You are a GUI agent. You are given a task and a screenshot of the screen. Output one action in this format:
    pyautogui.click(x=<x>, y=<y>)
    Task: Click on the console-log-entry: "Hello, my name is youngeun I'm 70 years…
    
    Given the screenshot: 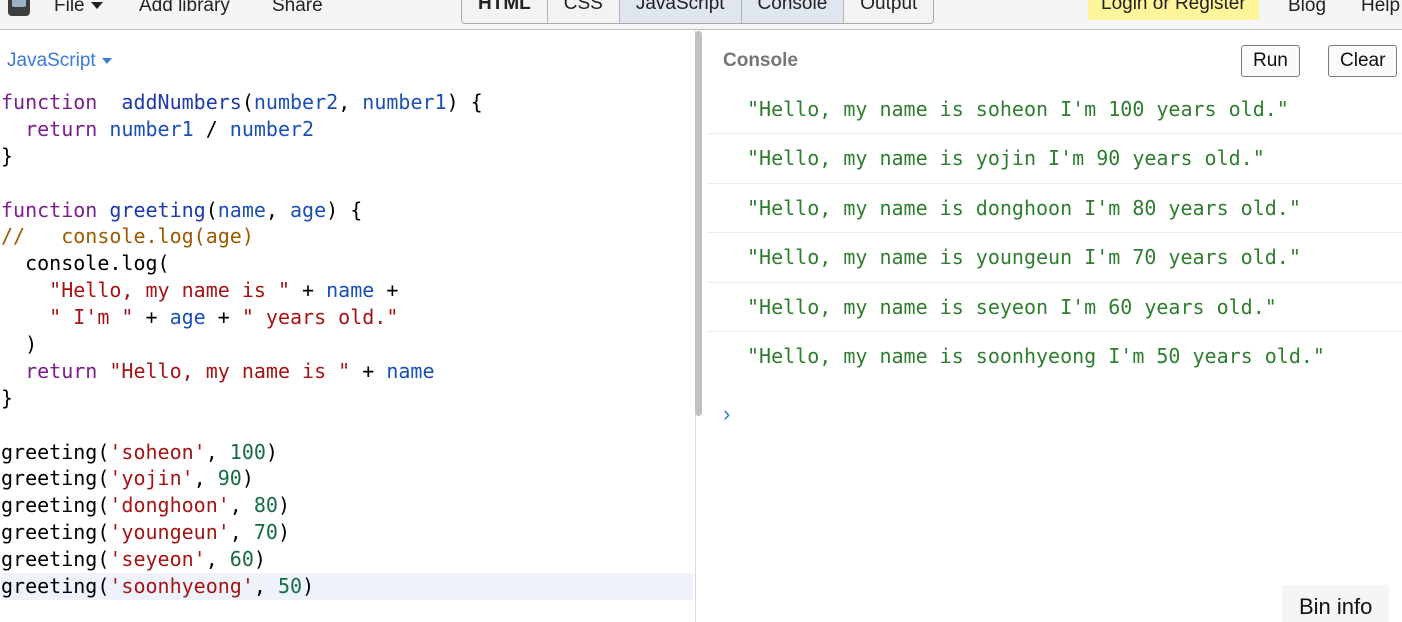 What is the action you would take?
    pyautogui.click(x=1054, y=258)
    